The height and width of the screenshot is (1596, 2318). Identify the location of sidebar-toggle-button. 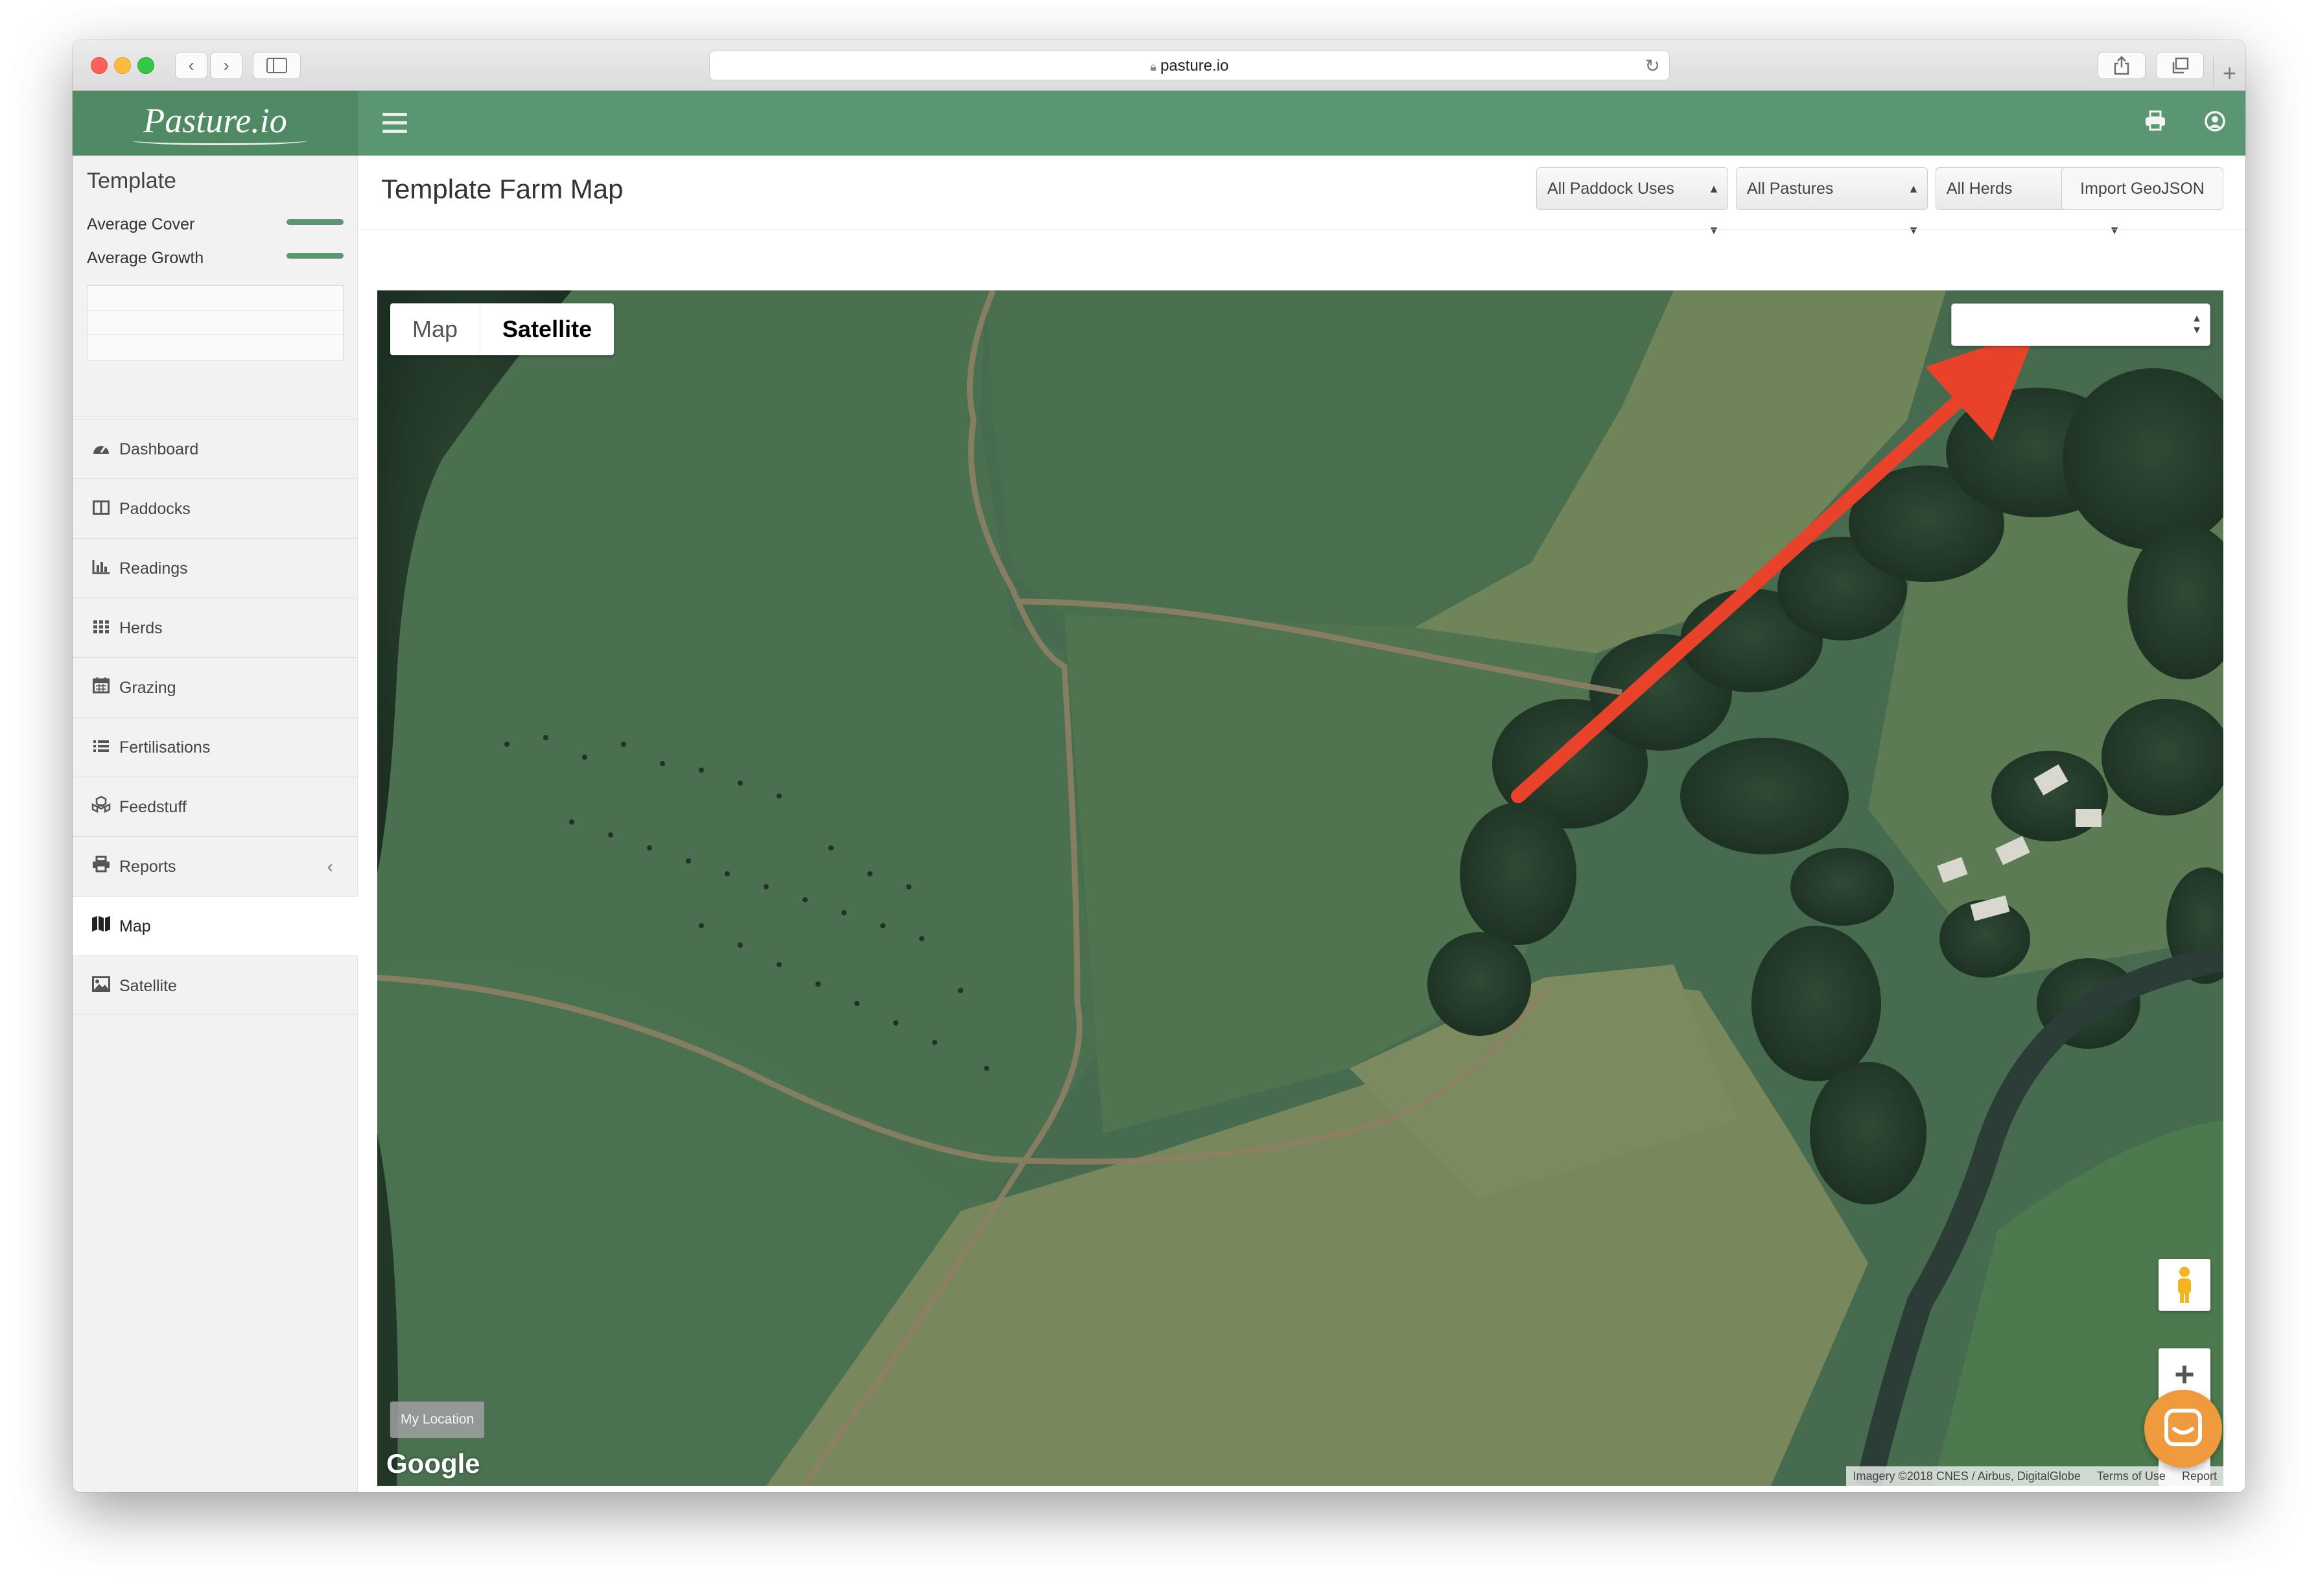
(277, 65).